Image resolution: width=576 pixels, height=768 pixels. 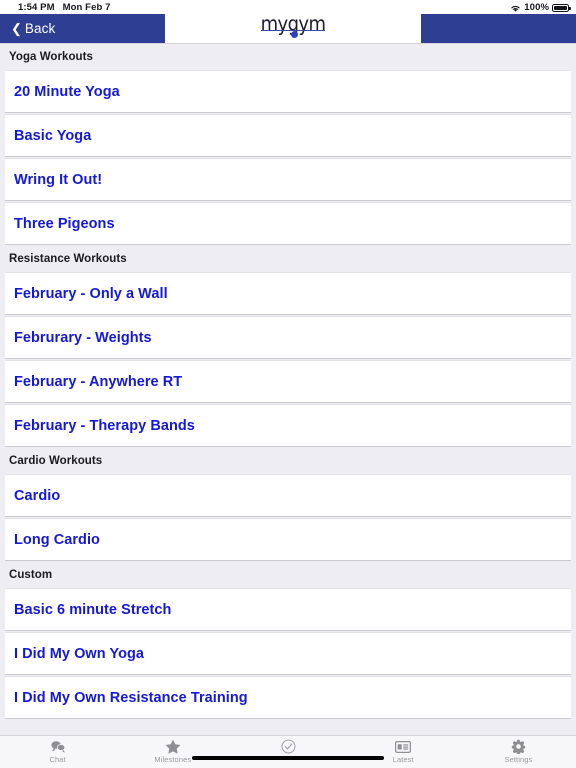 I want to click on back-button-label: Back, so click(x=40, y=28).